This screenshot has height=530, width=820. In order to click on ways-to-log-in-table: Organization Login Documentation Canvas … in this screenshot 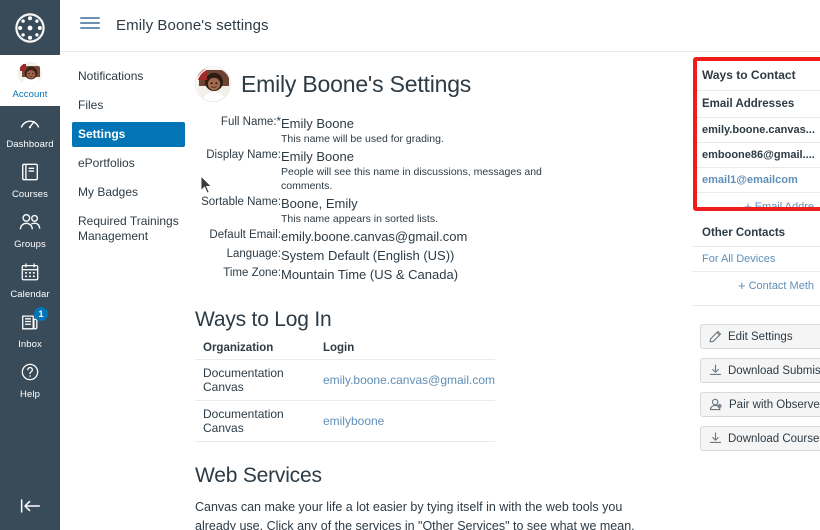, I will do `click(345, 392)`.